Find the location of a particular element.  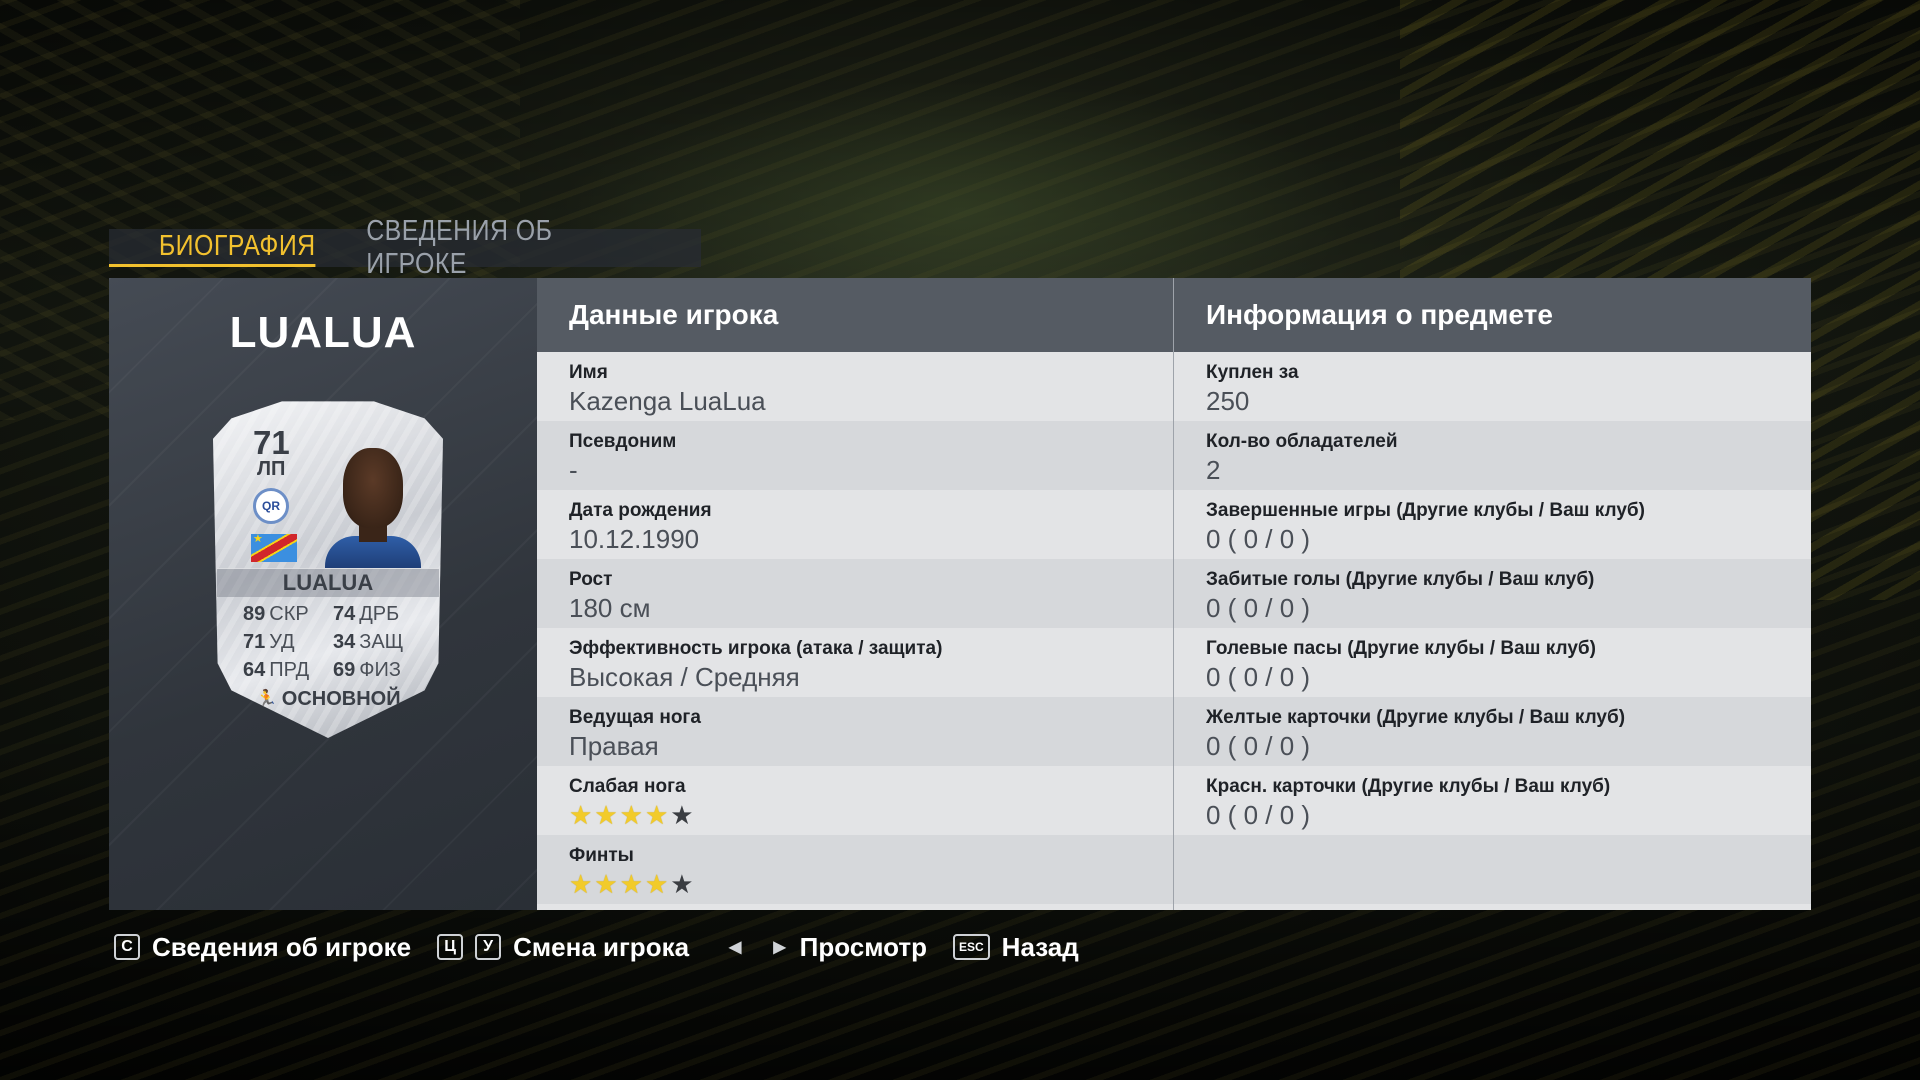

player-info-label: Сведения об игроке is located at coordinates (282, 946).